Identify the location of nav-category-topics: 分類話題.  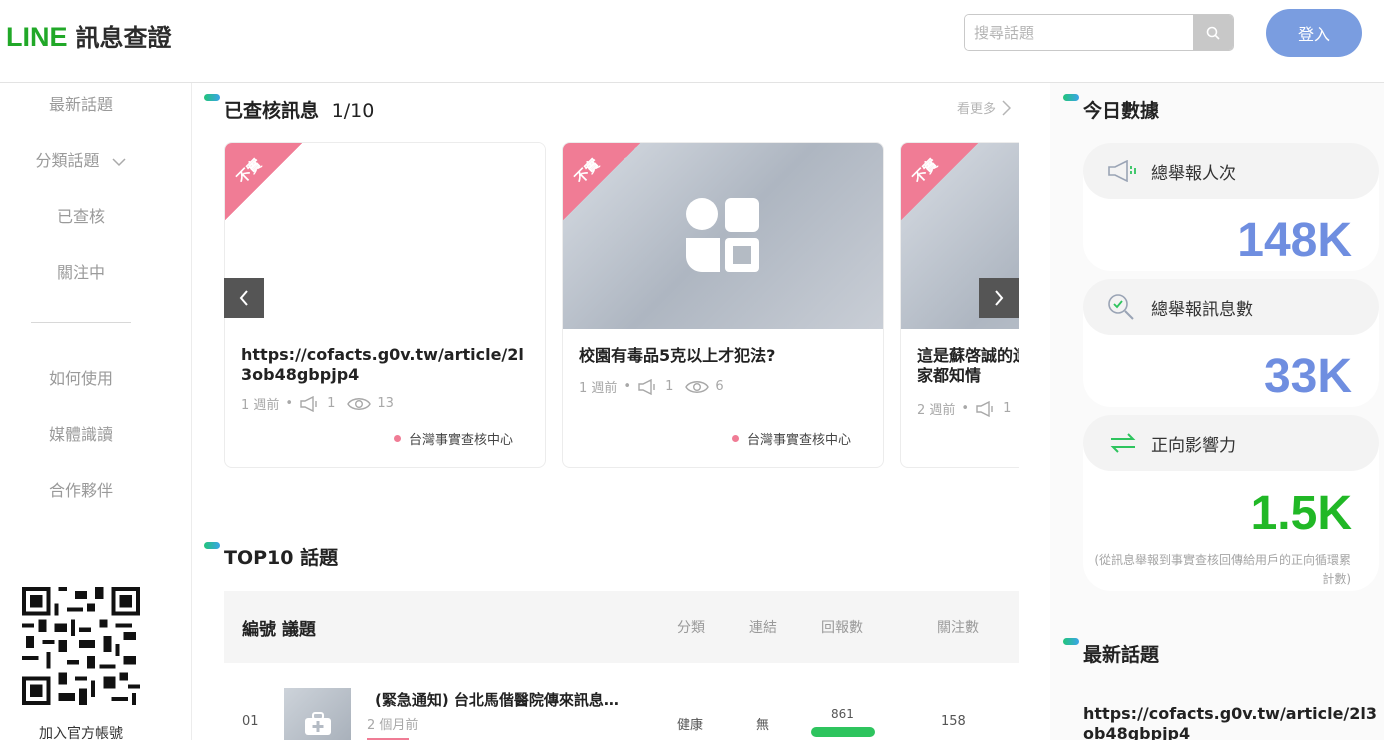
(81, 159).